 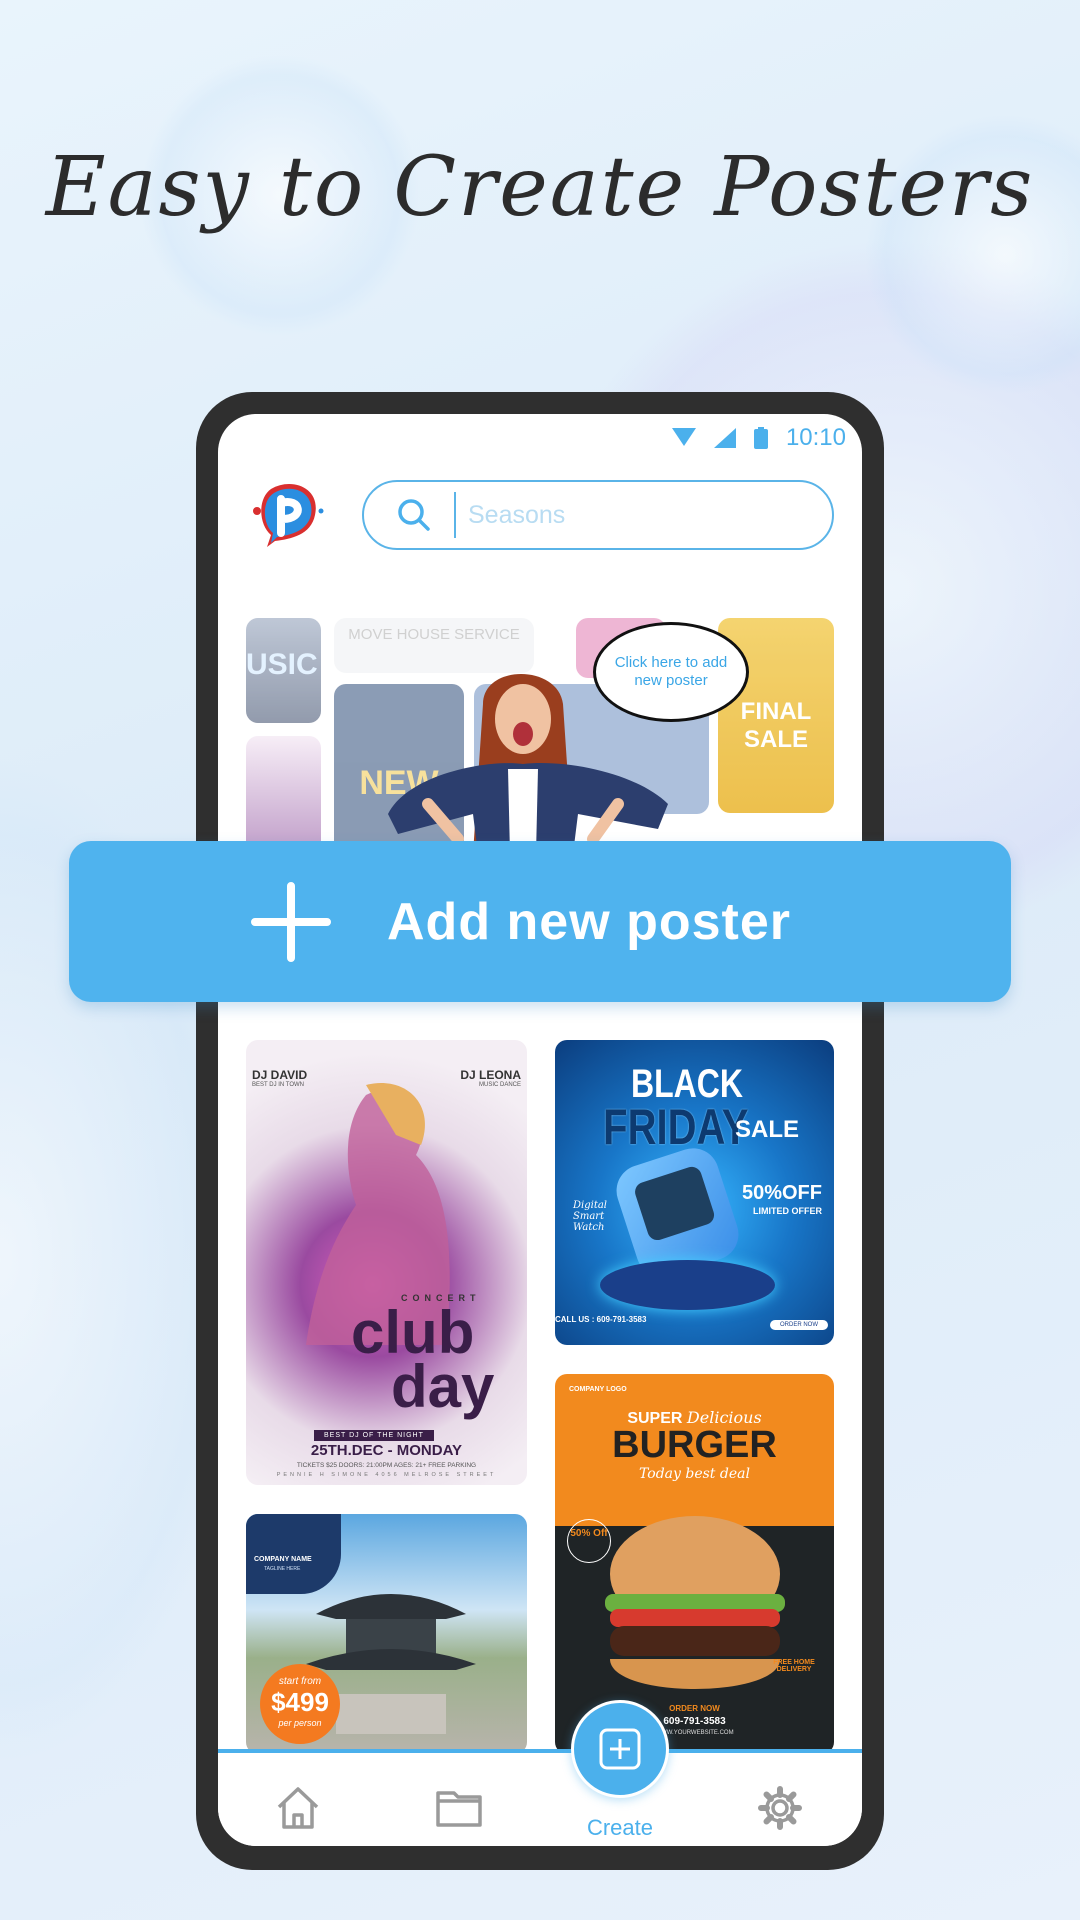 I want to click on search-icon, so click(x=414, y=515).